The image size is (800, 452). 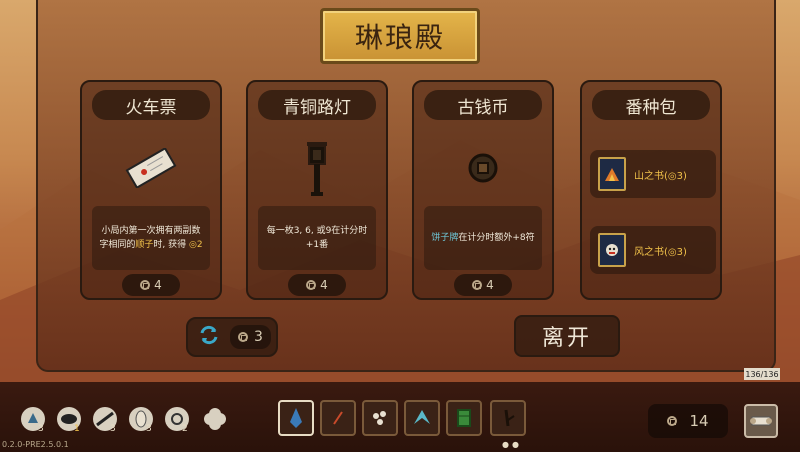 I want to click on shop-card-bronze-lamp: 青铜路灯 每一枚3, 6, 或9在计分时+1番 4, so click(x=317, y=190).